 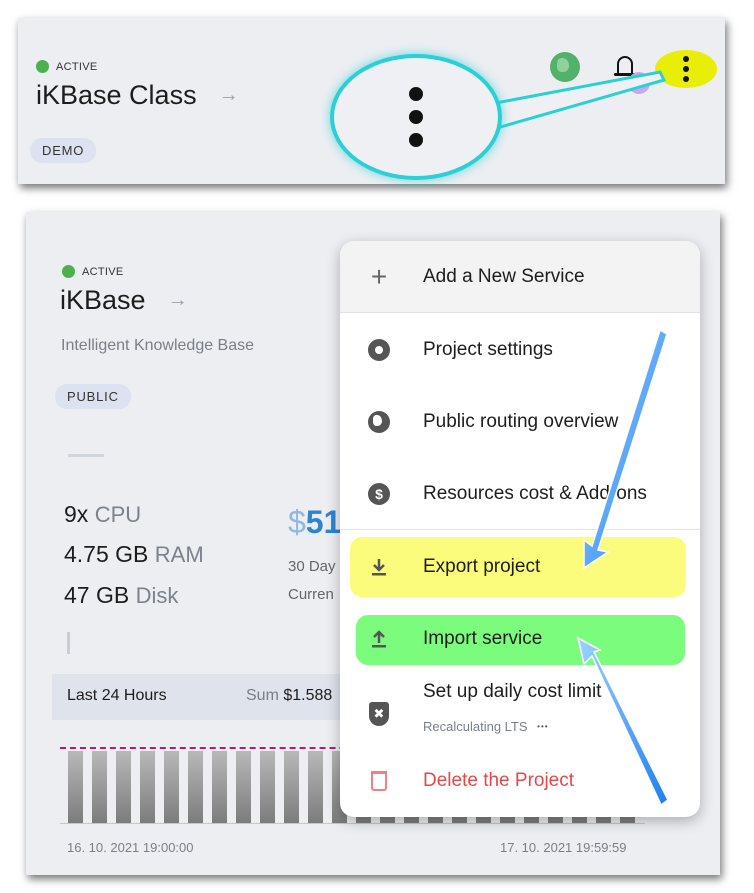 I want to click on arrow-to-export-icon, so click(x=625, y=449).